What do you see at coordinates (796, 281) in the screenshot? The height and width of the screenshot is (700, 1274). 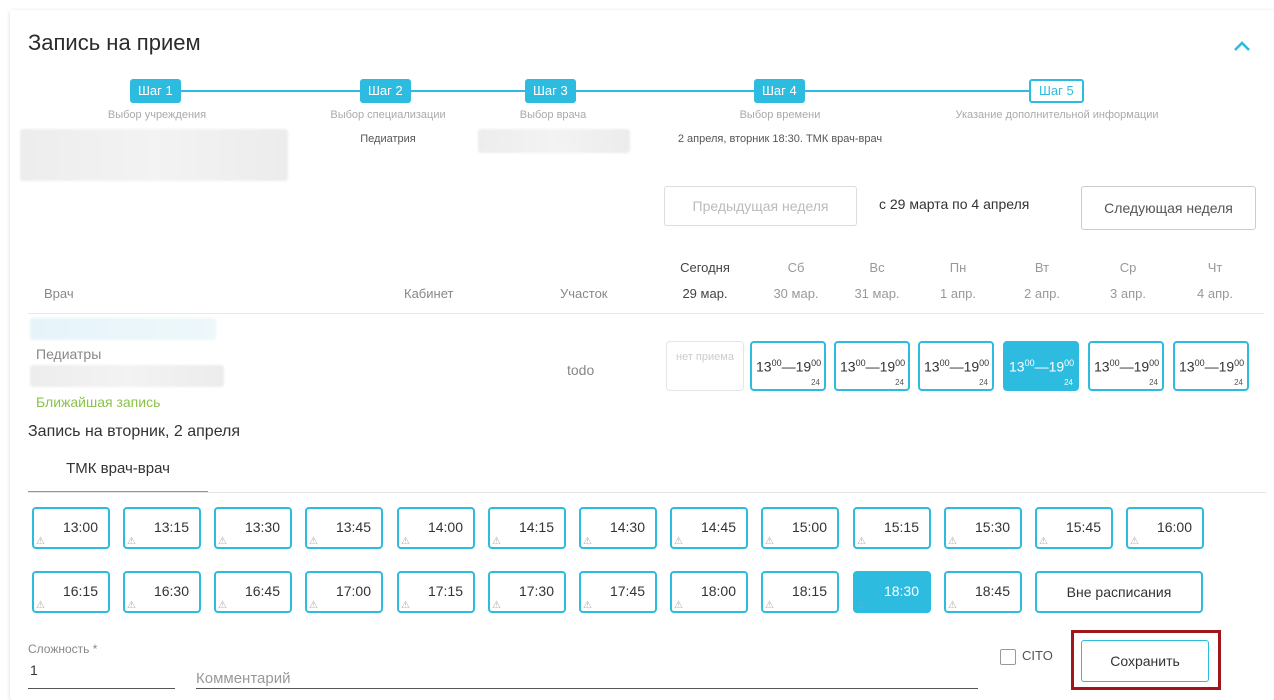 I see `day-header-sat: Сб 30 мар.` at bounding box center [796, 281].